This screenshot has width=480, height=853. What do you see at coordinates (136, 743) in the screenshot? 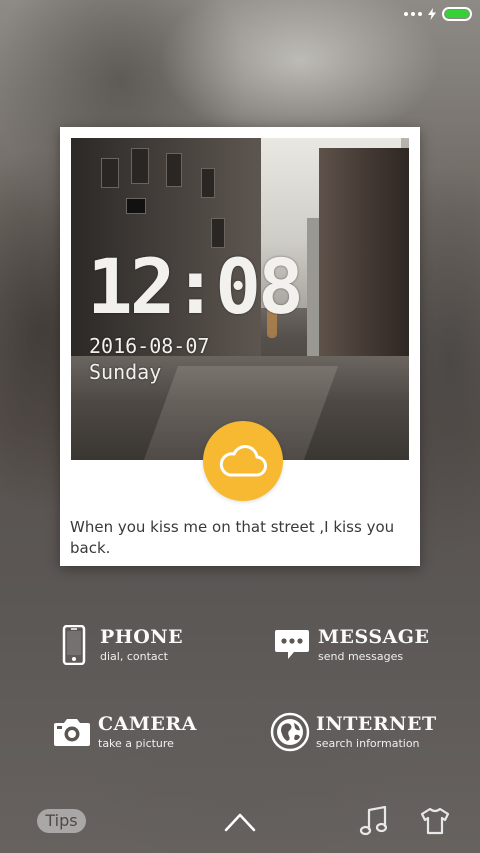
I see `camera-subtitle: take a picture` at bounding box center [136, 743].